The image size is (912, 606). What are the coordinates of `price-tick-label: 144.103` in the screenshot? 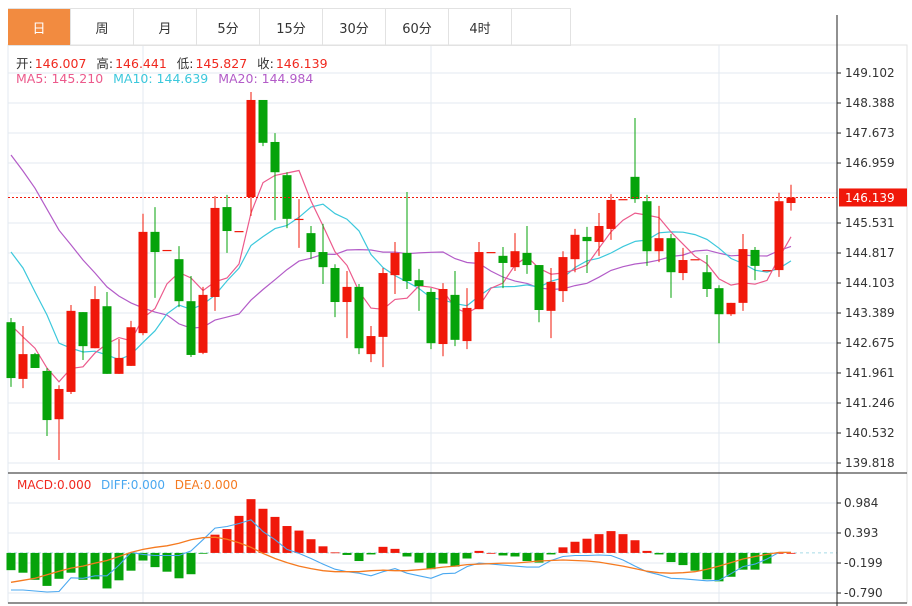 It's located at (870, 283).